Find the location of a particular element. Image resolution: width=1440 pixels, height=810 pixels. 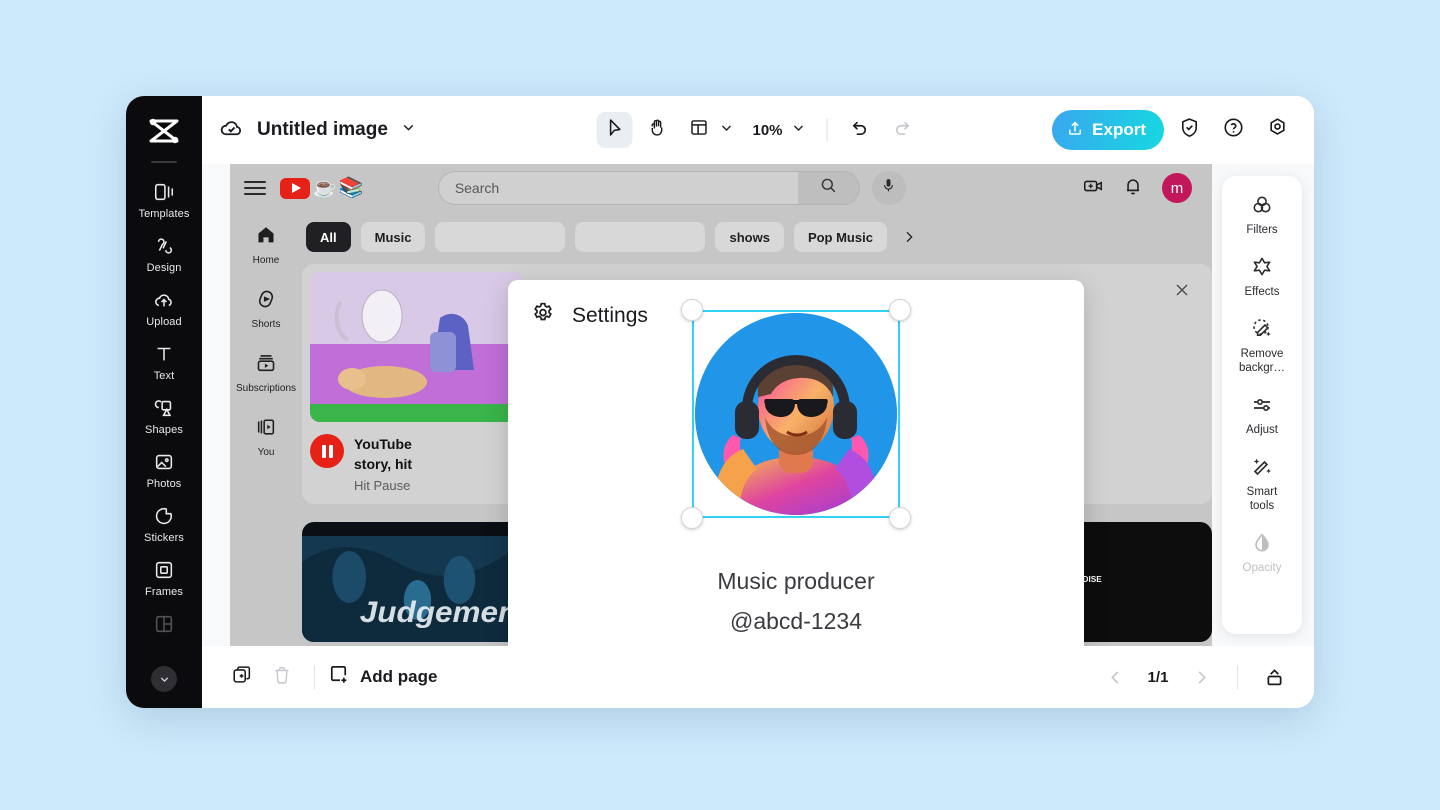

document-title-group: Untitled image is located at coordinates (317, 130).